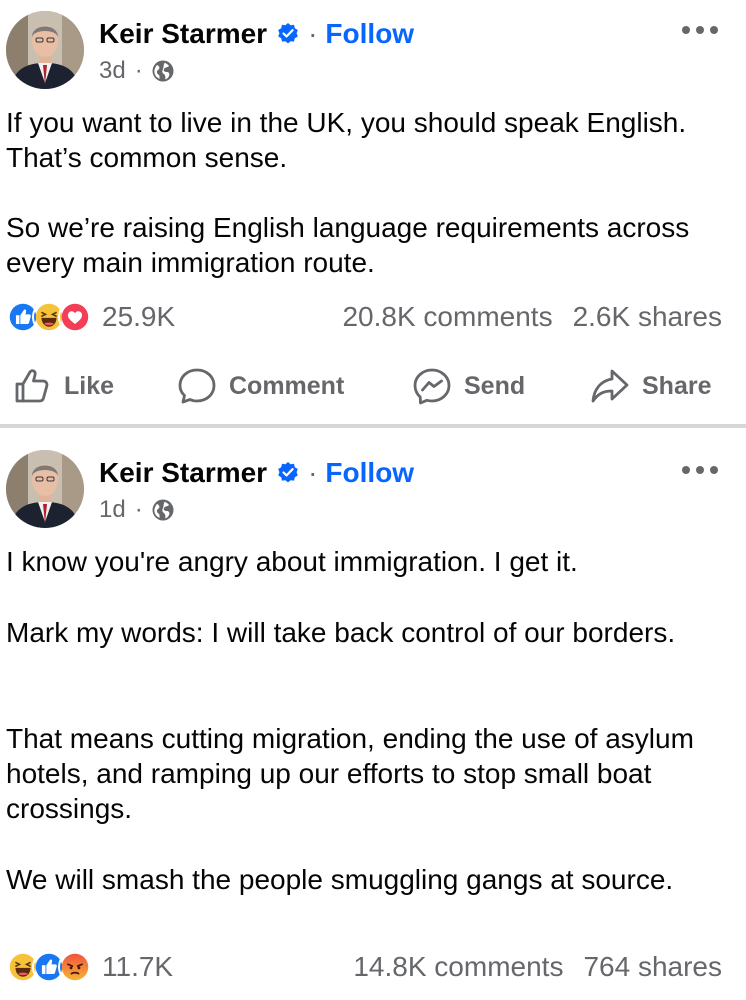 The width and height of the screenshot is (746, 1000). What do you see at coordinates (139, 316) in the screenshot?
I see `reaction-count: 25.9K` at bounding box center [139, 316].